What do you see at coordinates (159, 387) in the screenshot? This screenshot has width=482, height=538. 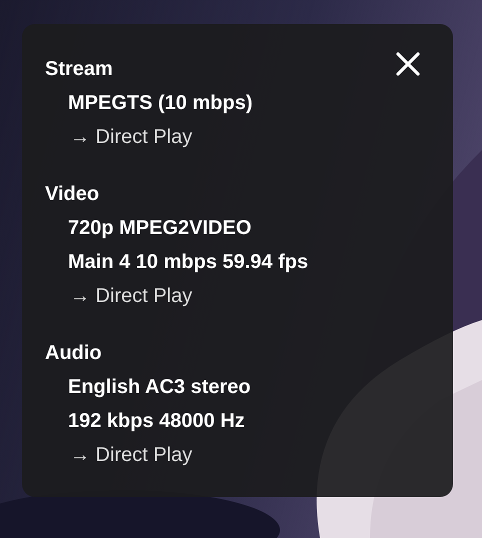 I see `stream-detail: English AC3 stereo` at bounding box center [159, 387].